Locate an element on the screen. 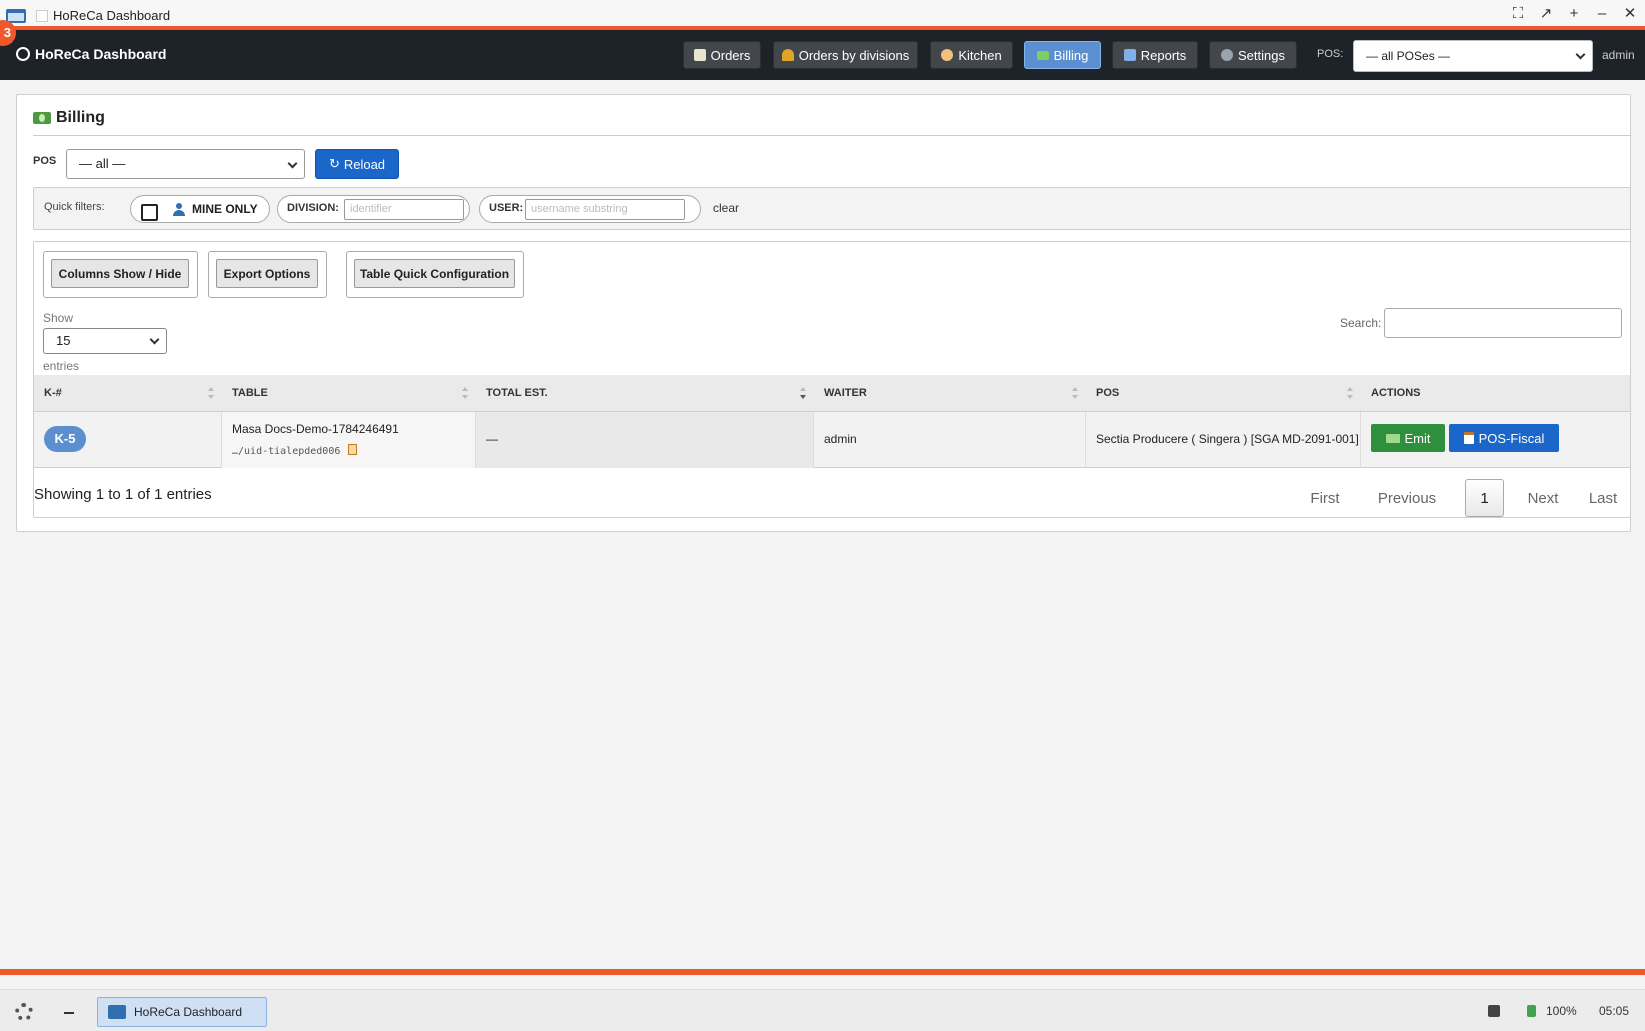 The image size is (1645, 1031). nav-settings-label: Settings is located at coordinates (1261, 55).